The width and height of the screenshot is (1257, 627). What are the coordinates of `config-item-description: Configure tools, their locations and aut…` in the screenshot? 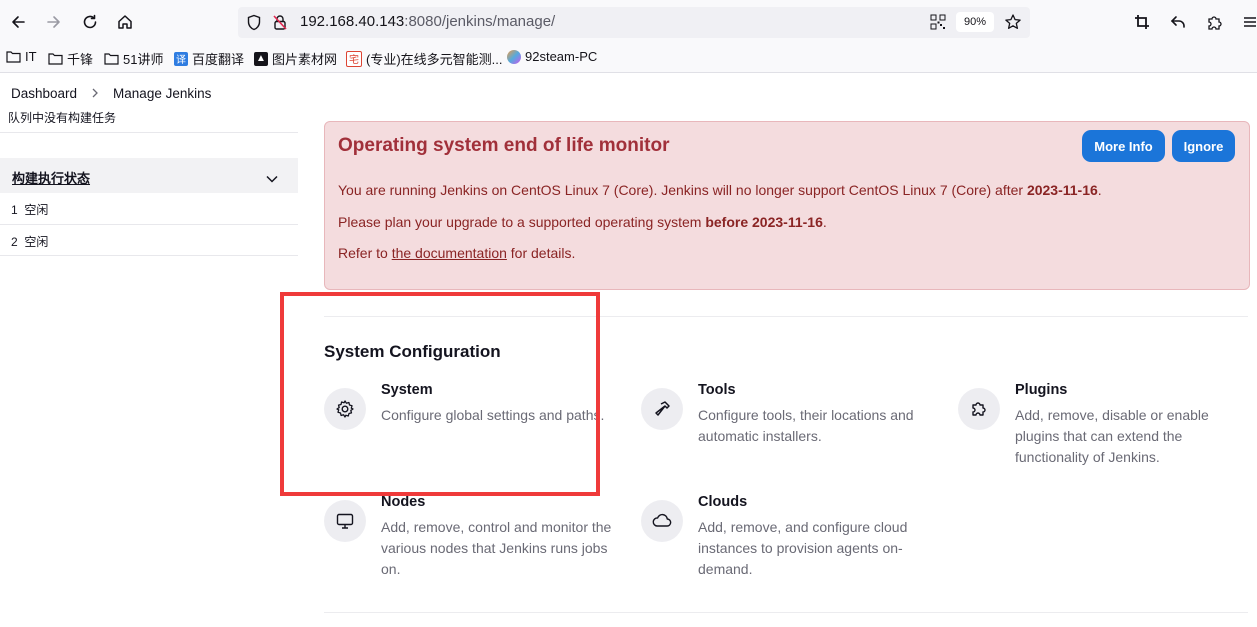 It's located at (806, 425).